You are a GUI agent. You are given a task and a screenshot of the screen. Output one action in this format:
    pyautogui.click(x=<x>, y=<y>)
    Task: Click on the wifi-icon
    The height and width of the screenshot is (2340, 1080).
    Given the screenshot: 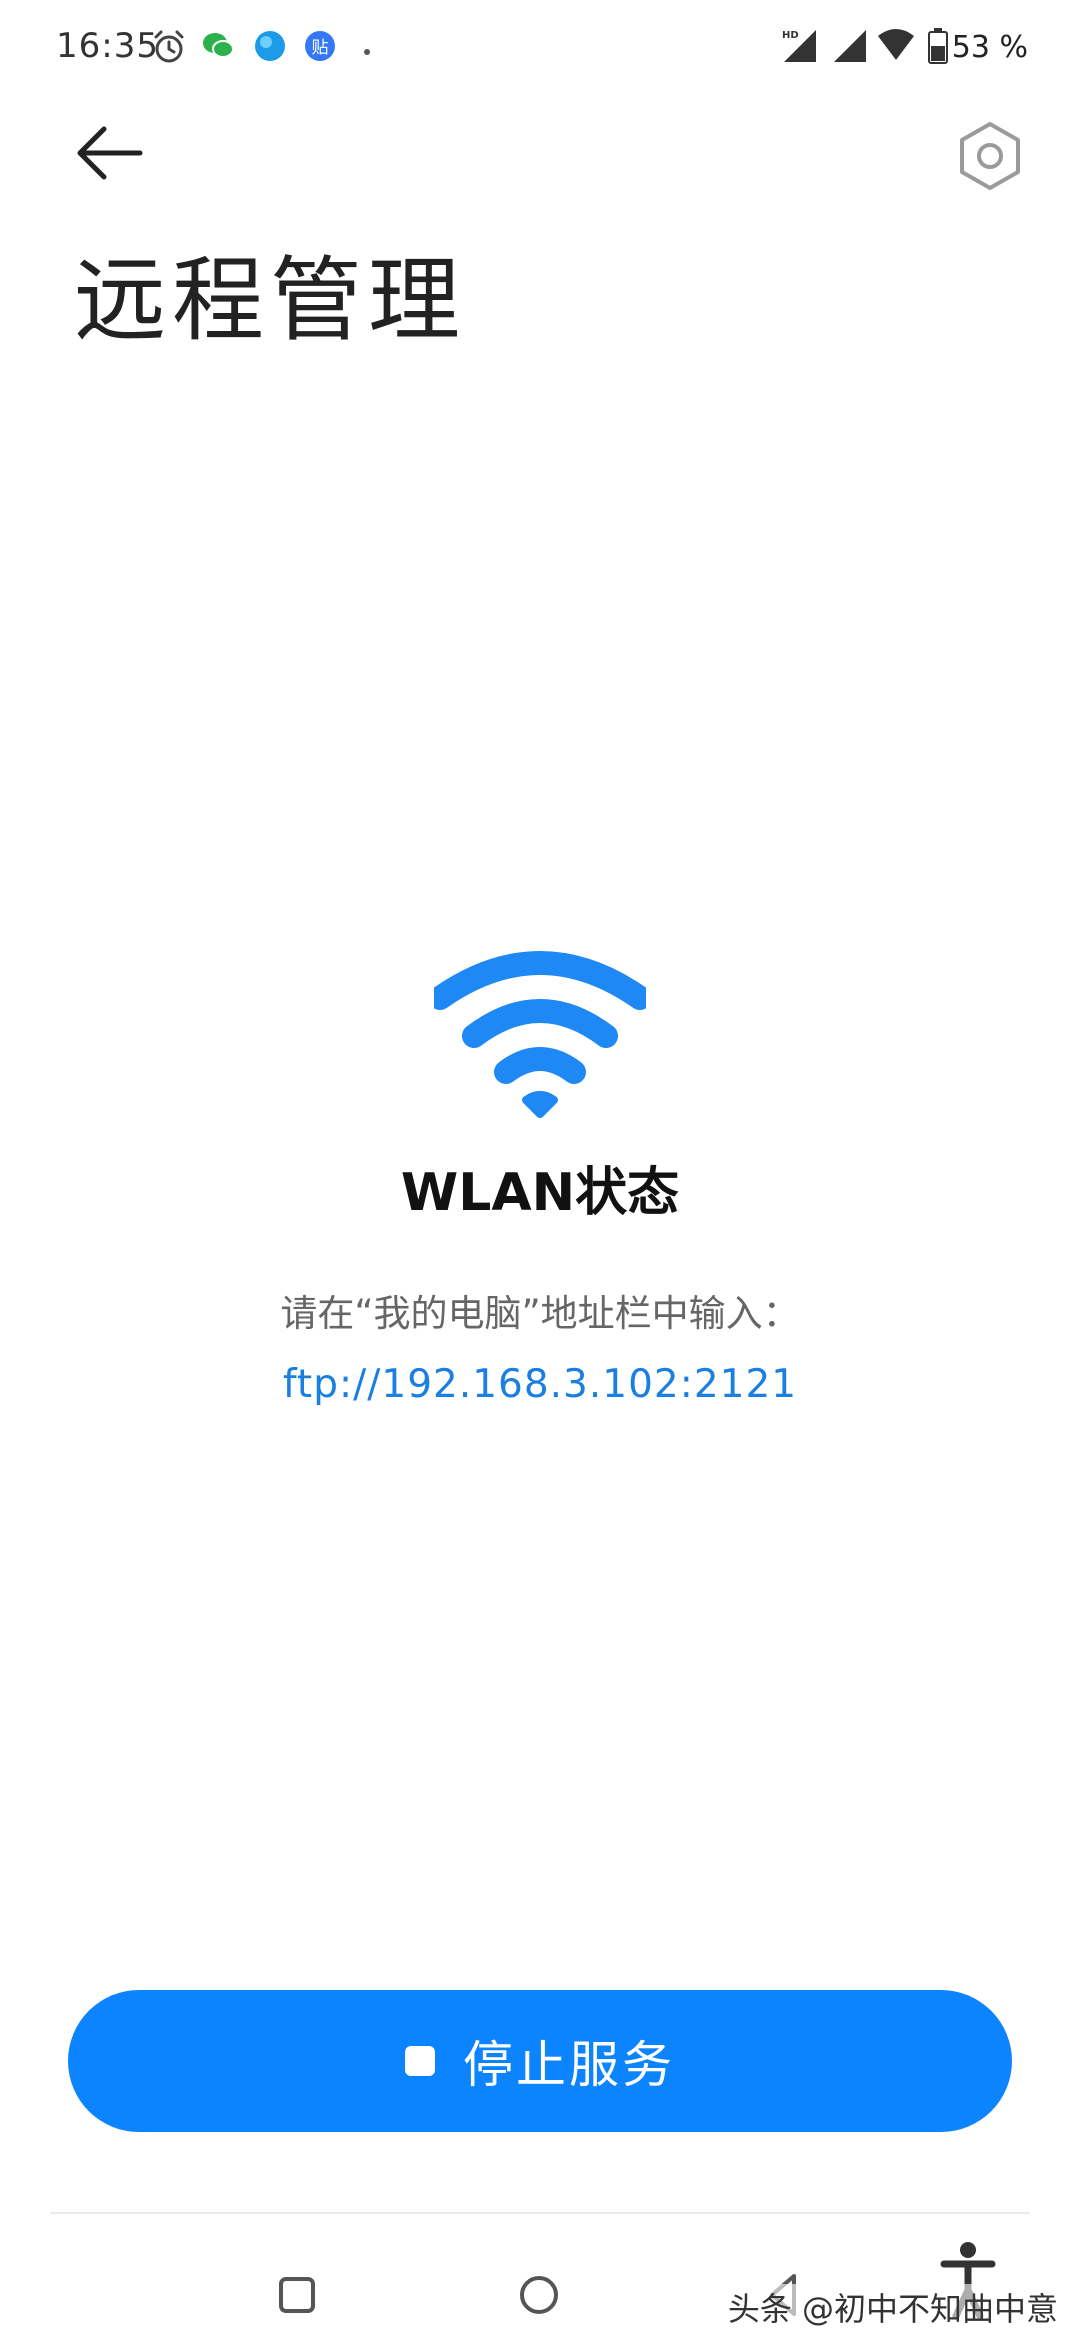 What is the action you would take?
    pyautogui.click(x=540, y=1035)
    